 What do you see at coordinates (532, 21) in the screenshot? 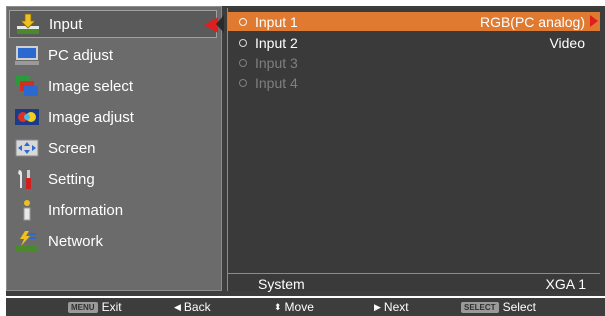
I see `input-option-value: RGB(PC analog)` at bounding box center [532, 21].